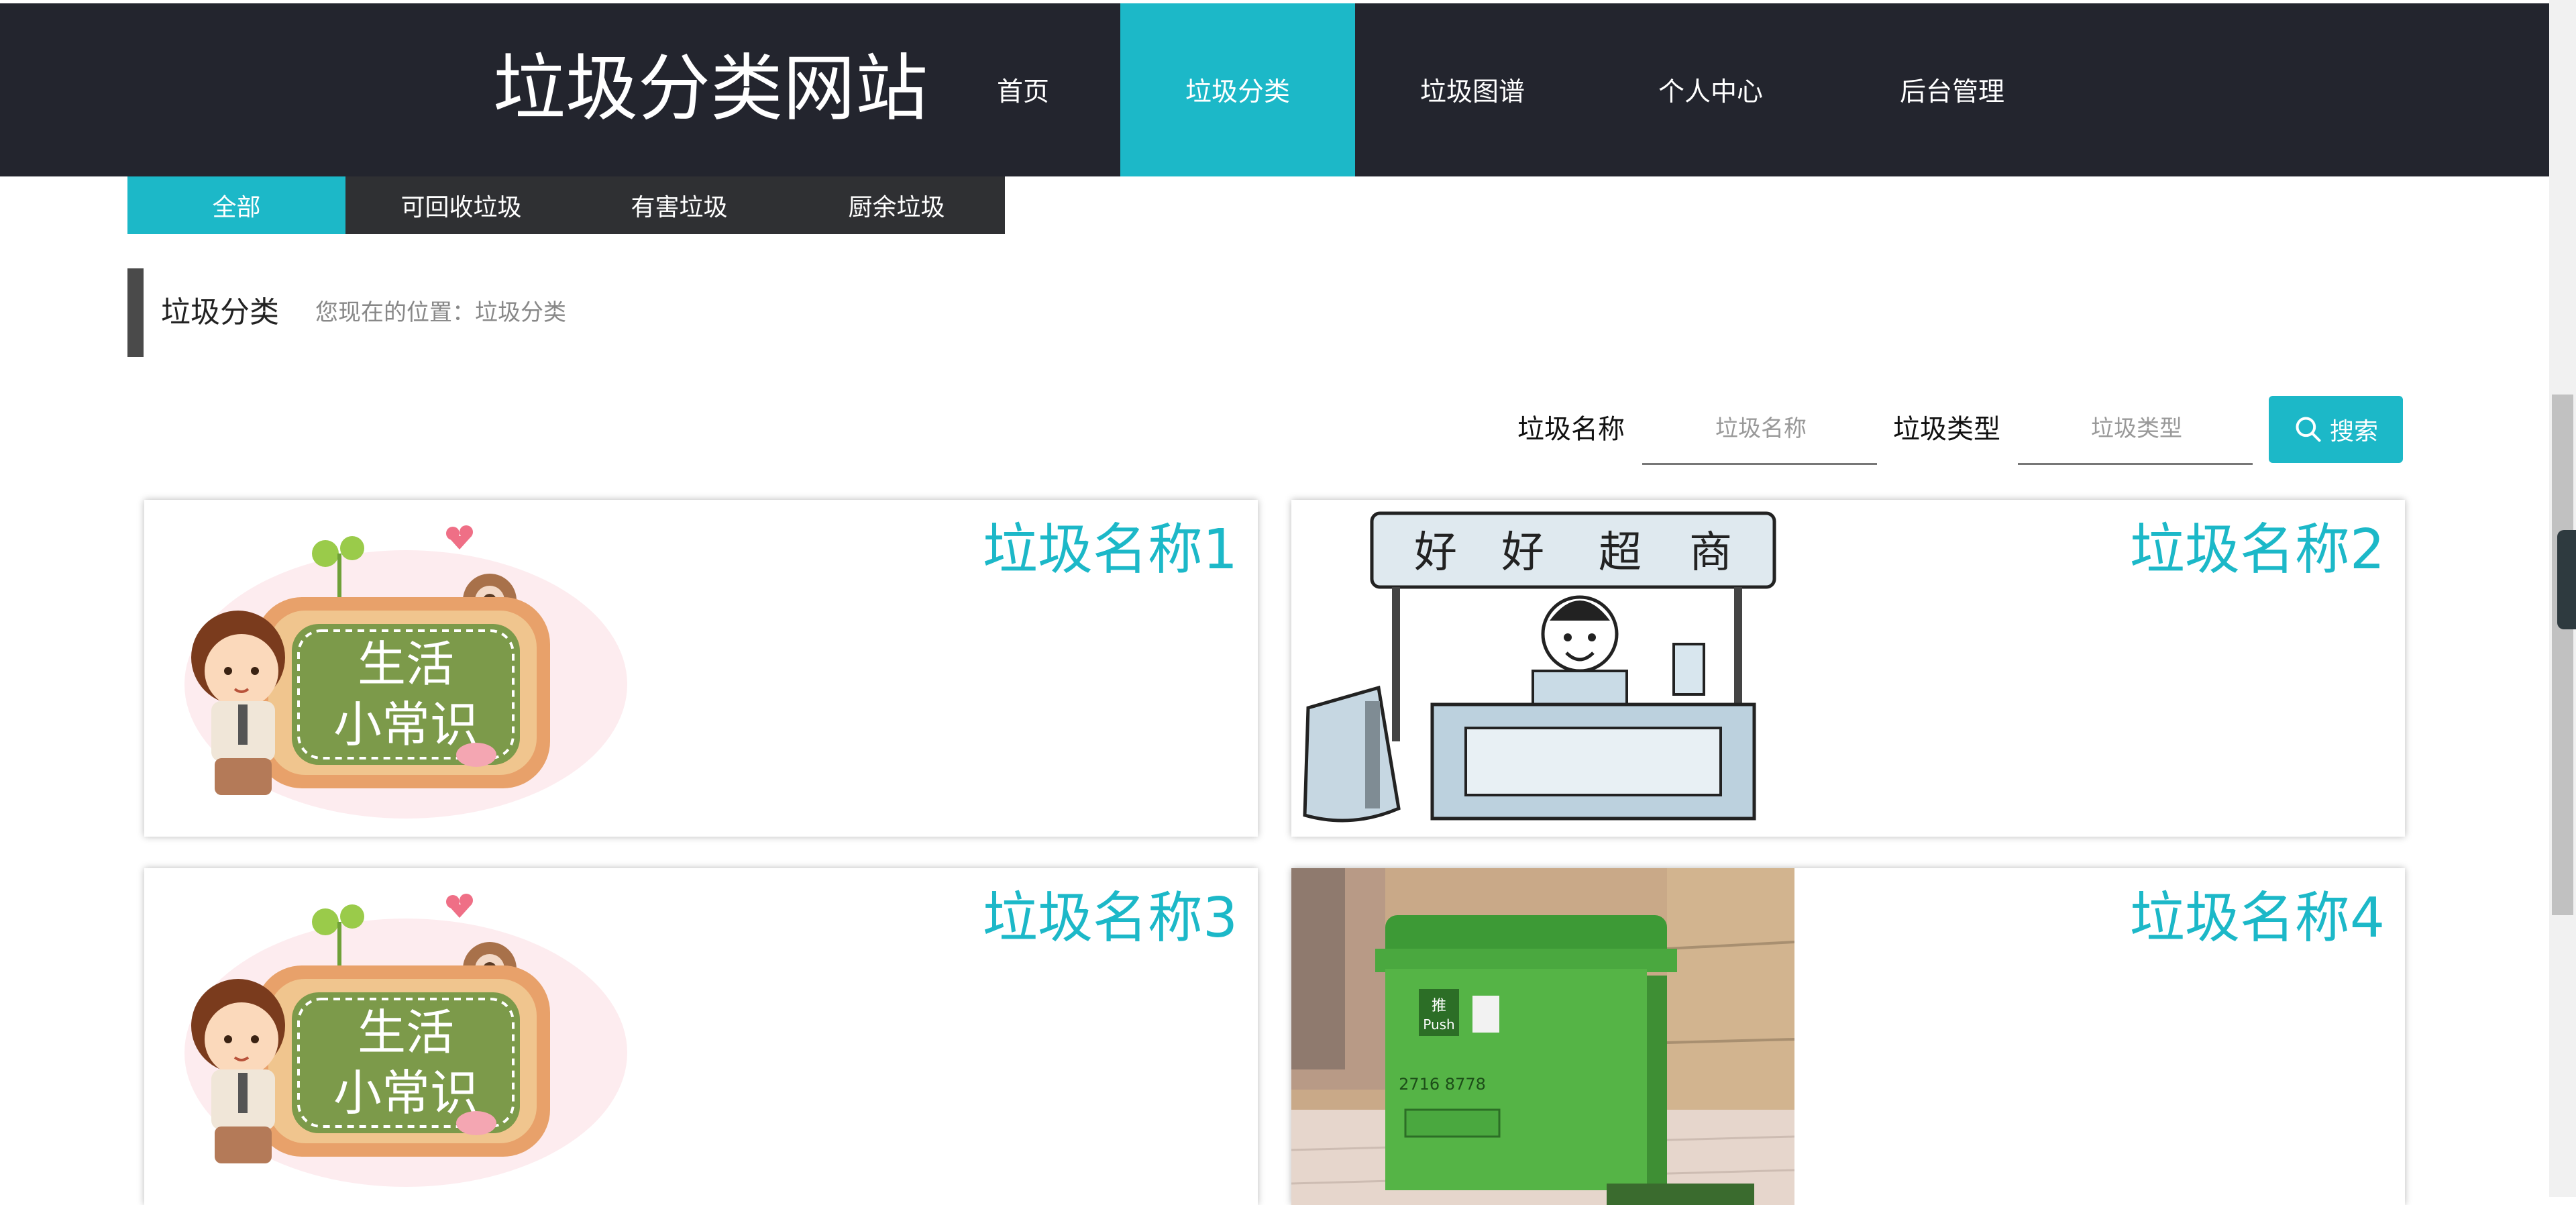  Describe the element at coordinates (1620, 553) in the screenshot. I see `sign-char-3: 超` at that location.